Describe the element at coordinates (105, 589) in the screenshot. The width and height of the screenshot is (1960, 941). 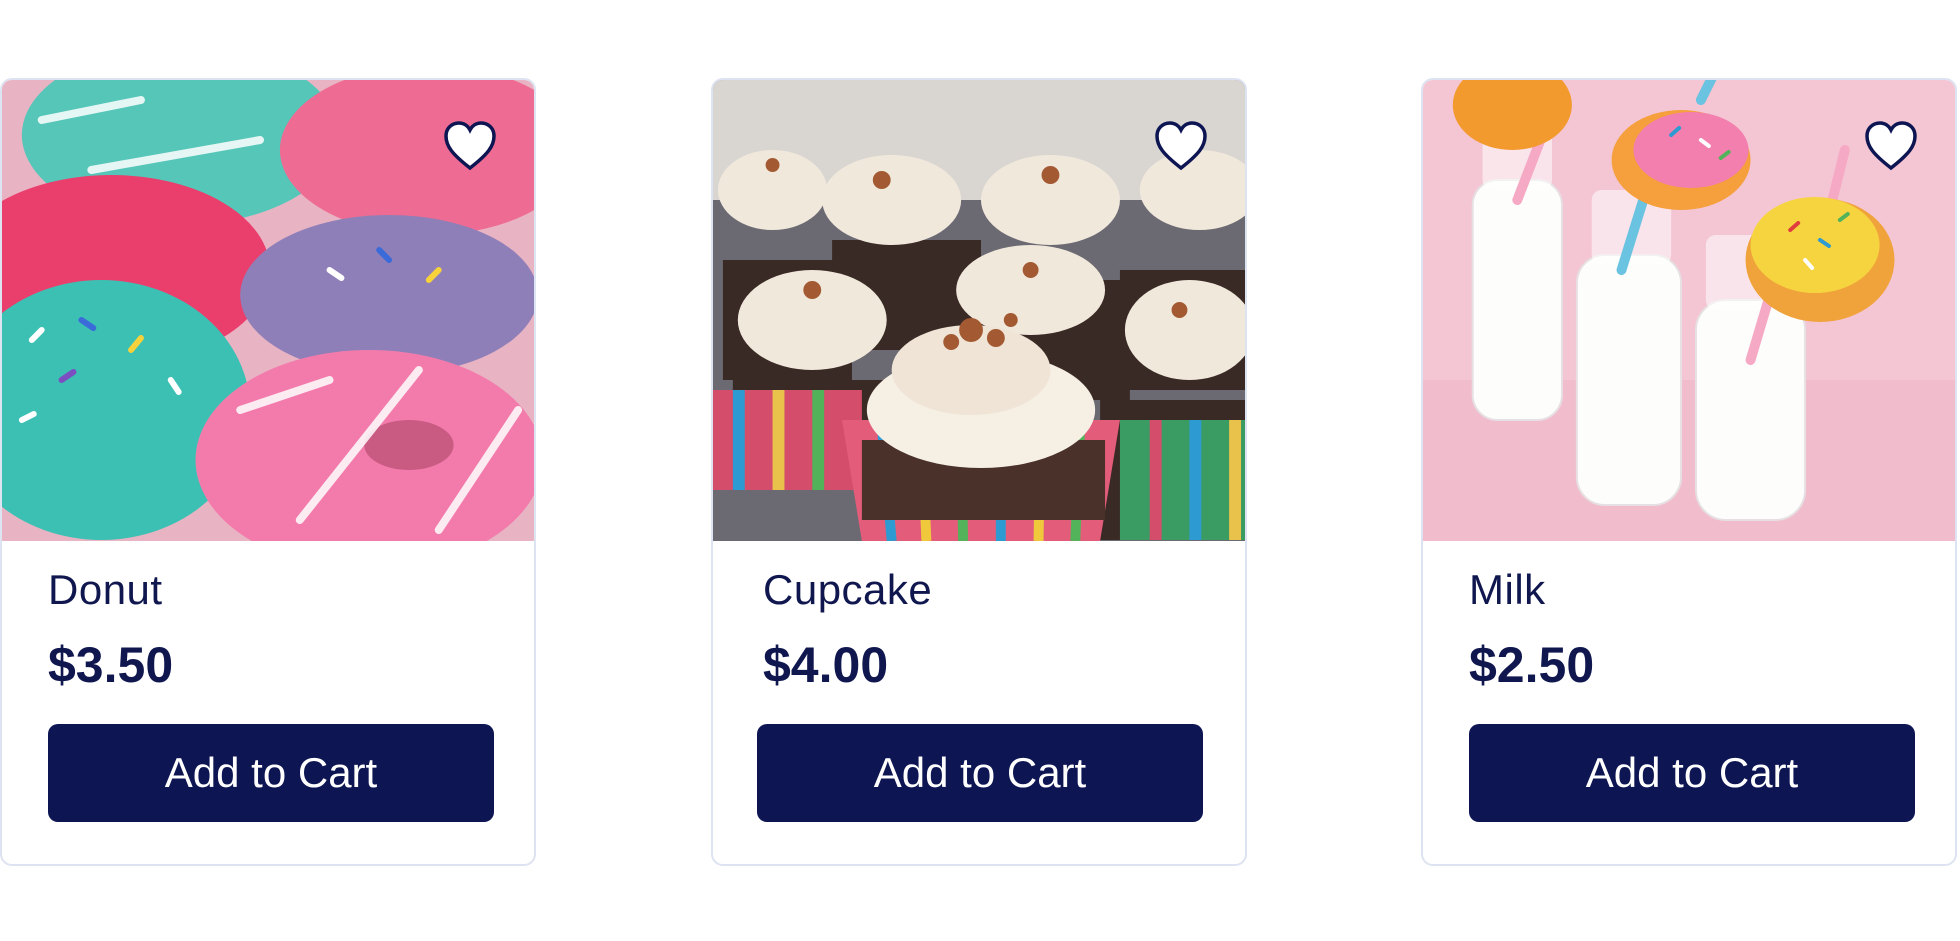
I see `product-name: Donut` at that location.